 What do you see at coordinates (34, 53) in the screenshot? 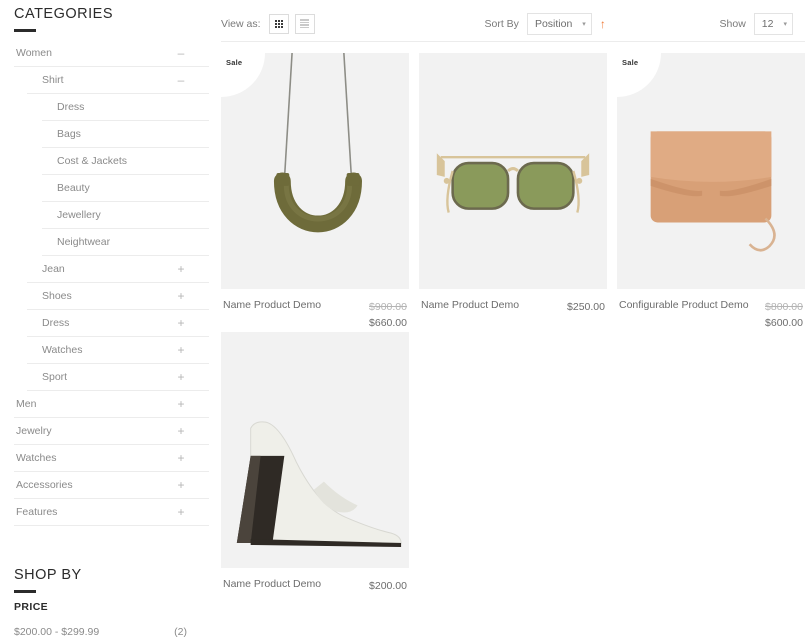
I see `sidebar-item-label: Women` at bounding box center [34, 53].